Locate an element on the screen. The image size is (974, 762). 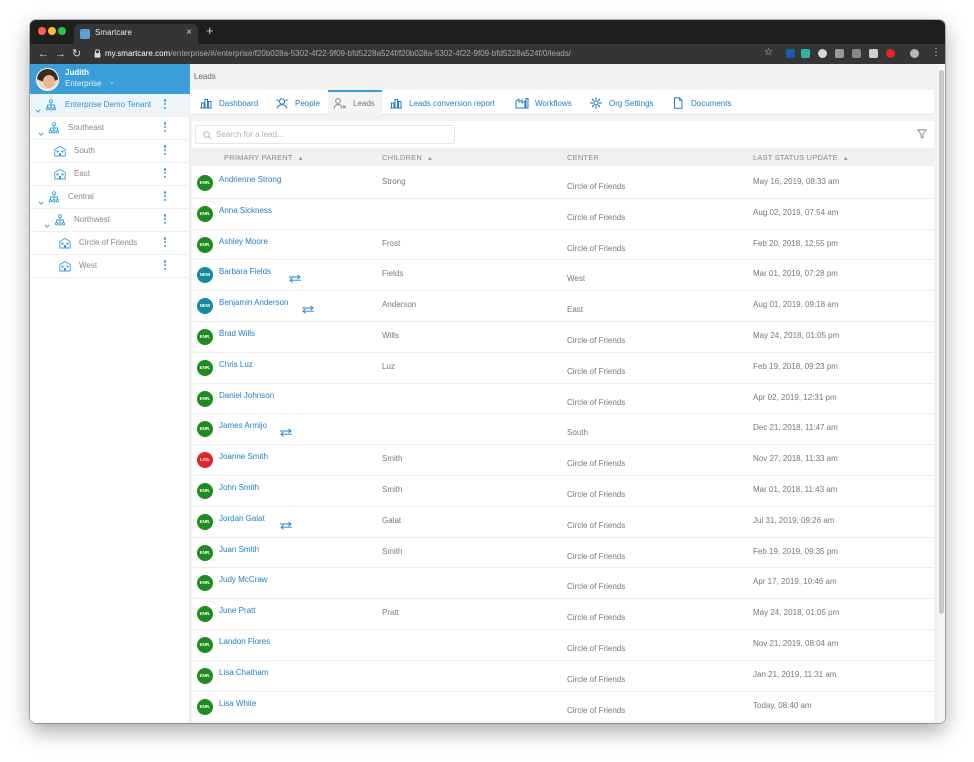
browser-tab-smartcare: Smartcare × is located at coordinates (136, 34).